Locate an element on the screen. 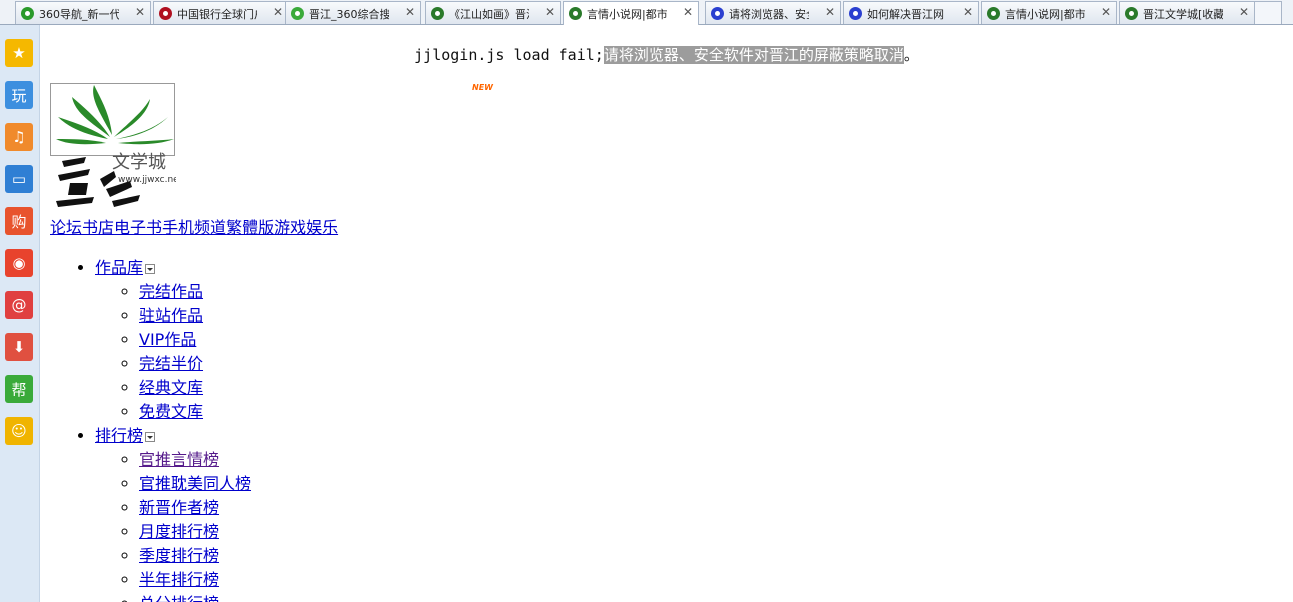 The width and height of the screenshot is (1293, 602). top-nav-links: 论坛书店电子书手机频道繁體版游戏娱乐 is located at coordinates (194, 226).